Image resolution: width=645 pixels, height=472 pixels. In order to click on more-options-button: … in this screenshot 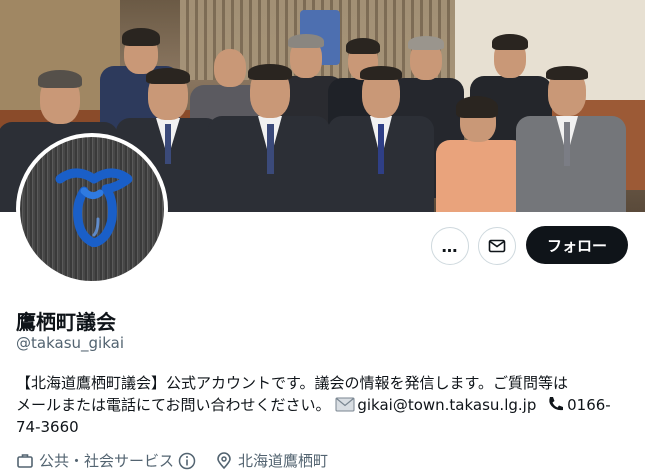, I will do `click(450, 246)`.